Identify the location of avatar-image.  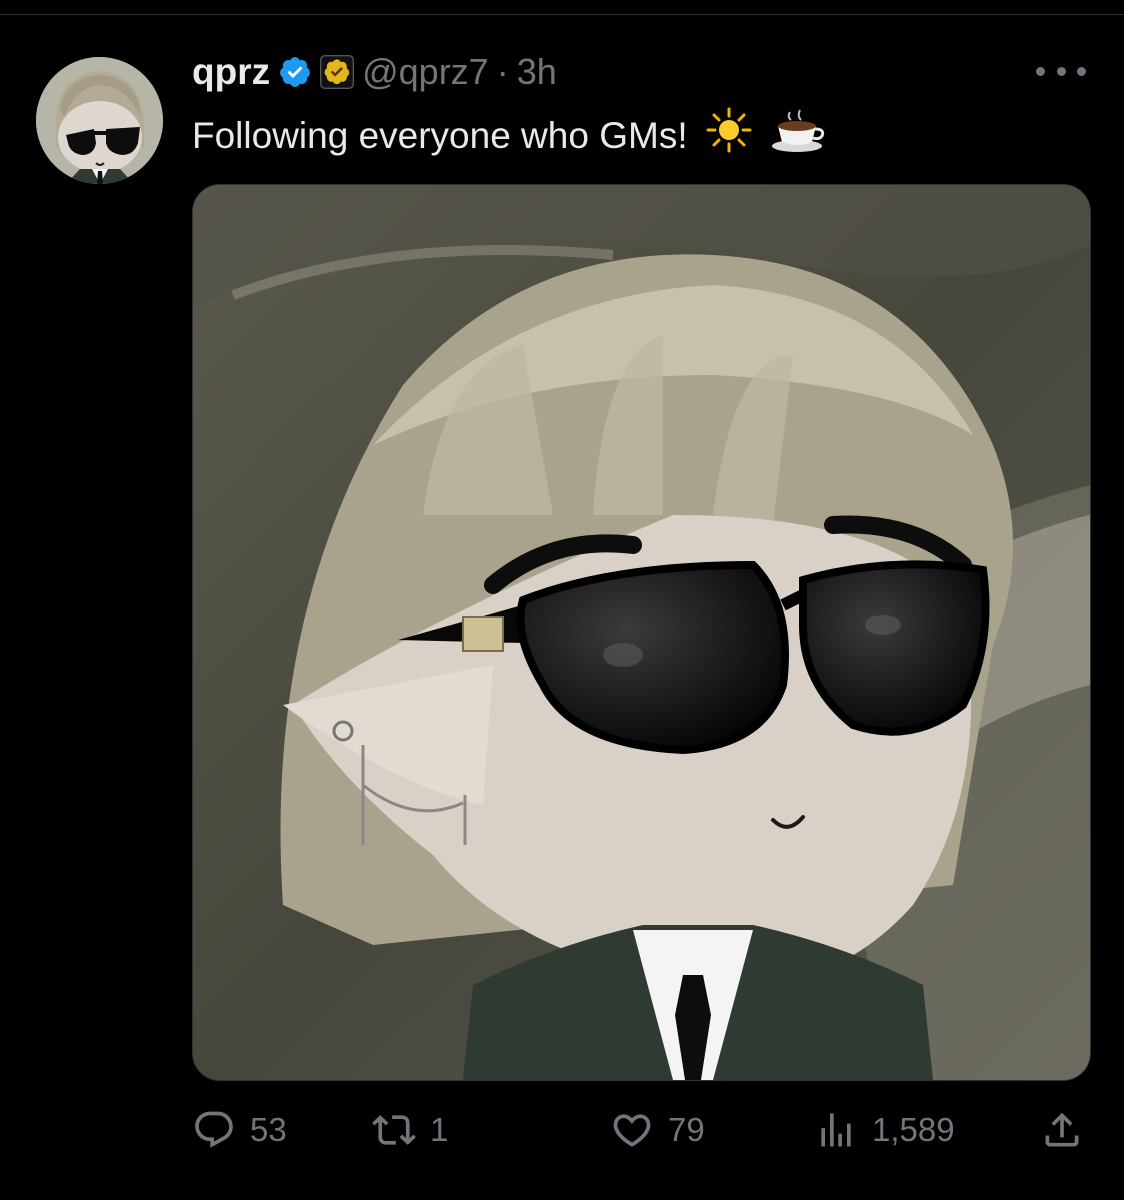
(99, 120).